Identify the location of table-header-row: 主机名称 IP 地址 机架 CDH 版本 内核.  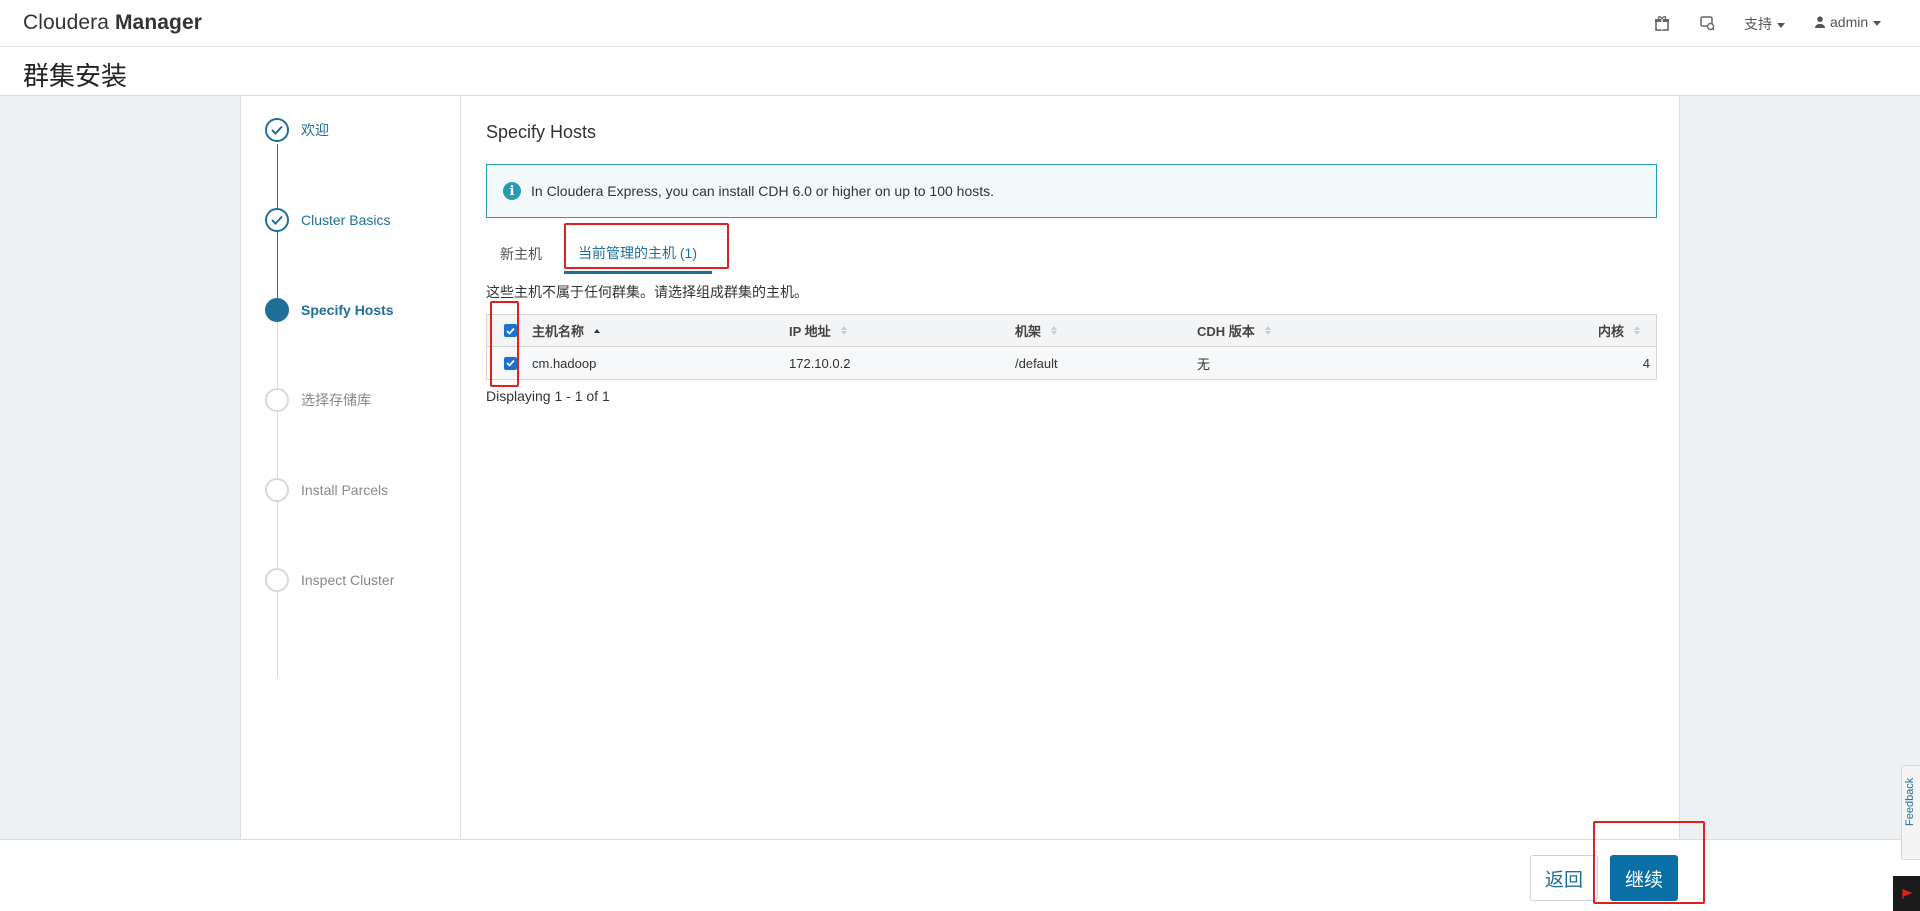
(1071, 331).